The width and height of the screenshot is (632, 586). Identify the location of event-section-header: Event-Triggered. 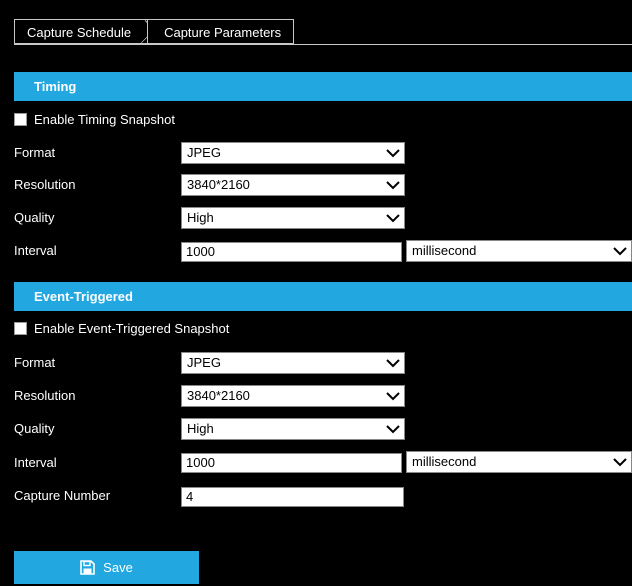
(323, 296).